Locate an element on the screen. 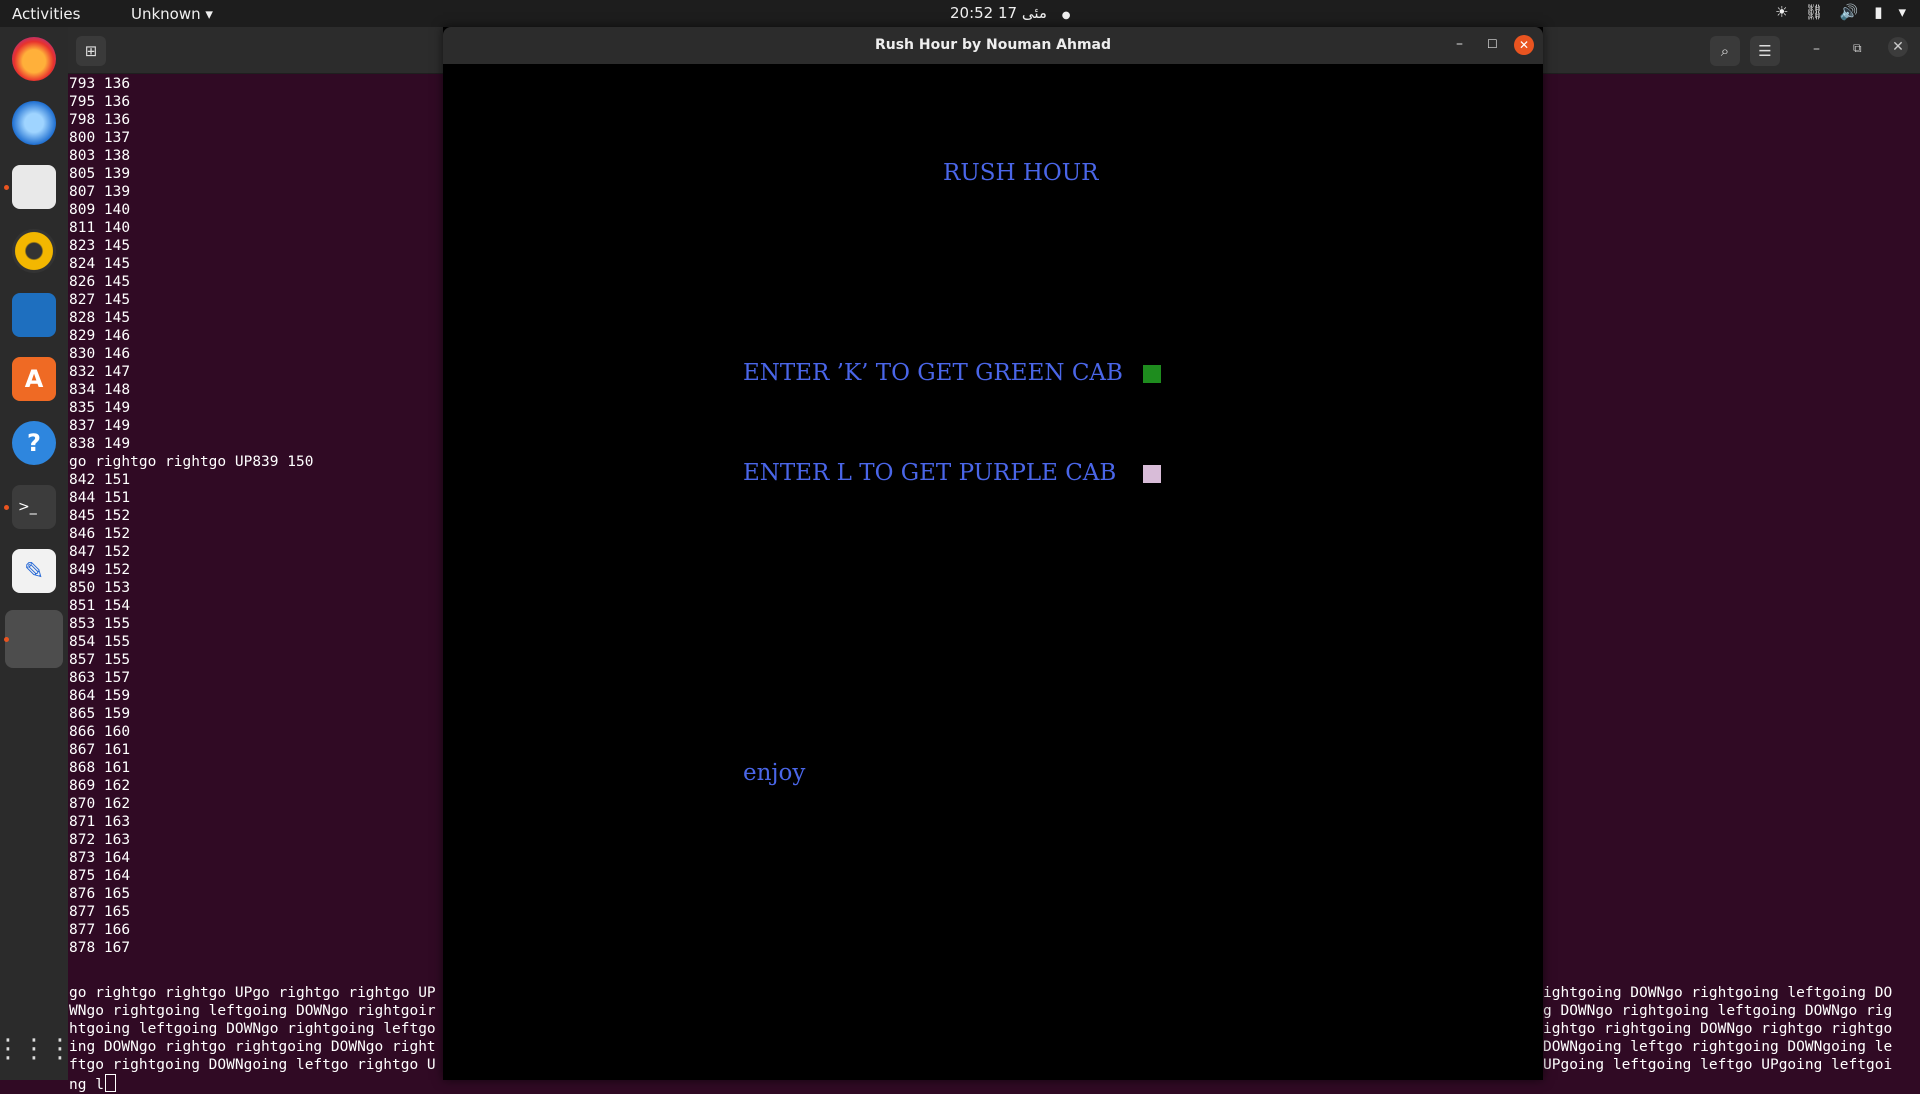 This screenshot has height=1094, width=1920. terminal-cursor is located at coordinates (110, 1083).